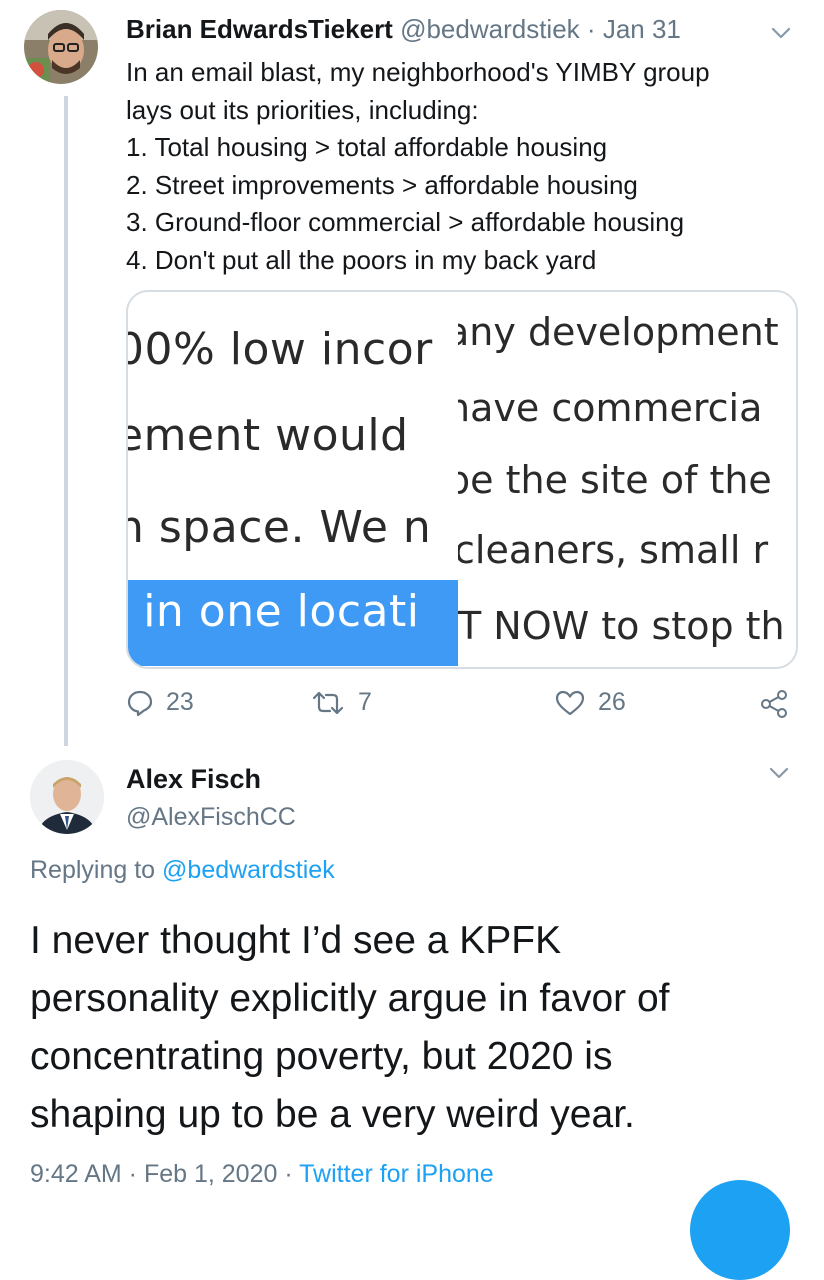 This screenshot has height=1280, width=824. I want to click on tweet-action-bar: 23 7 26, so click(466, 706).